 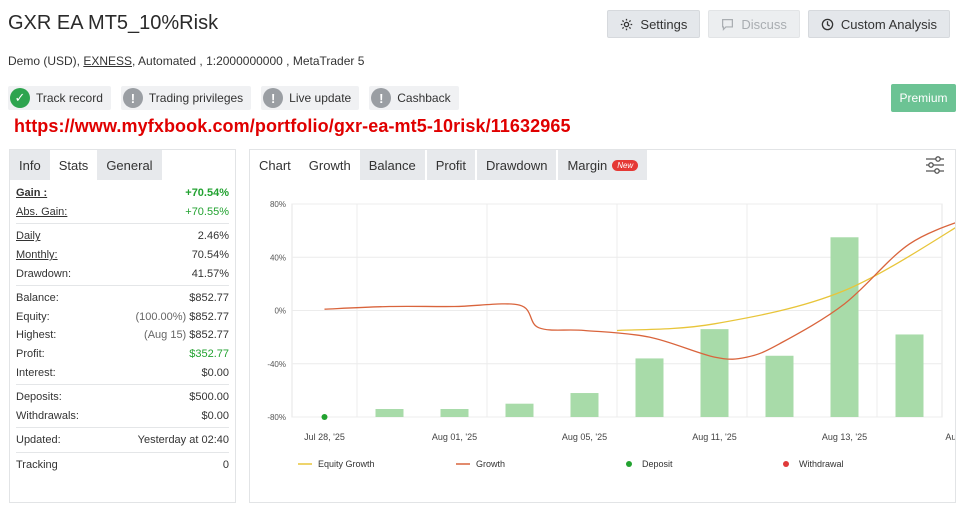 I want to click on page-title: GXR EA MT5_10%Risk, so click(x=113, y=23).